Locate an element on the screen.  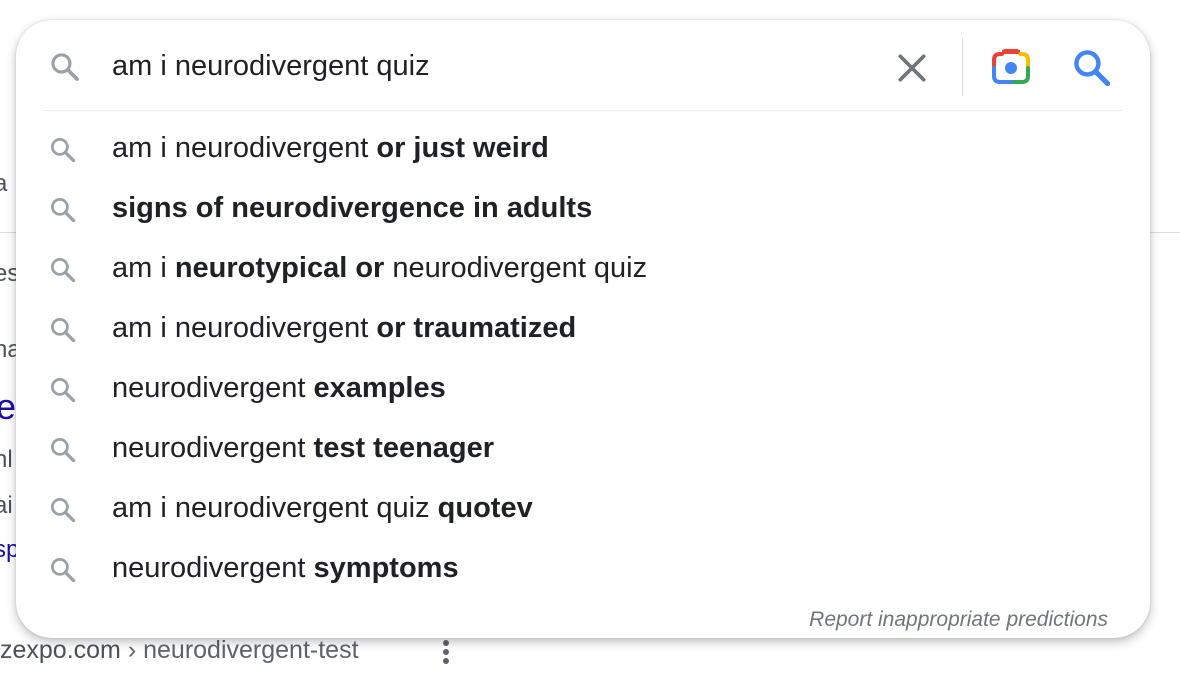
suggestion-item: am i neurodivergent or just weird is located at coordinates (583, 150).